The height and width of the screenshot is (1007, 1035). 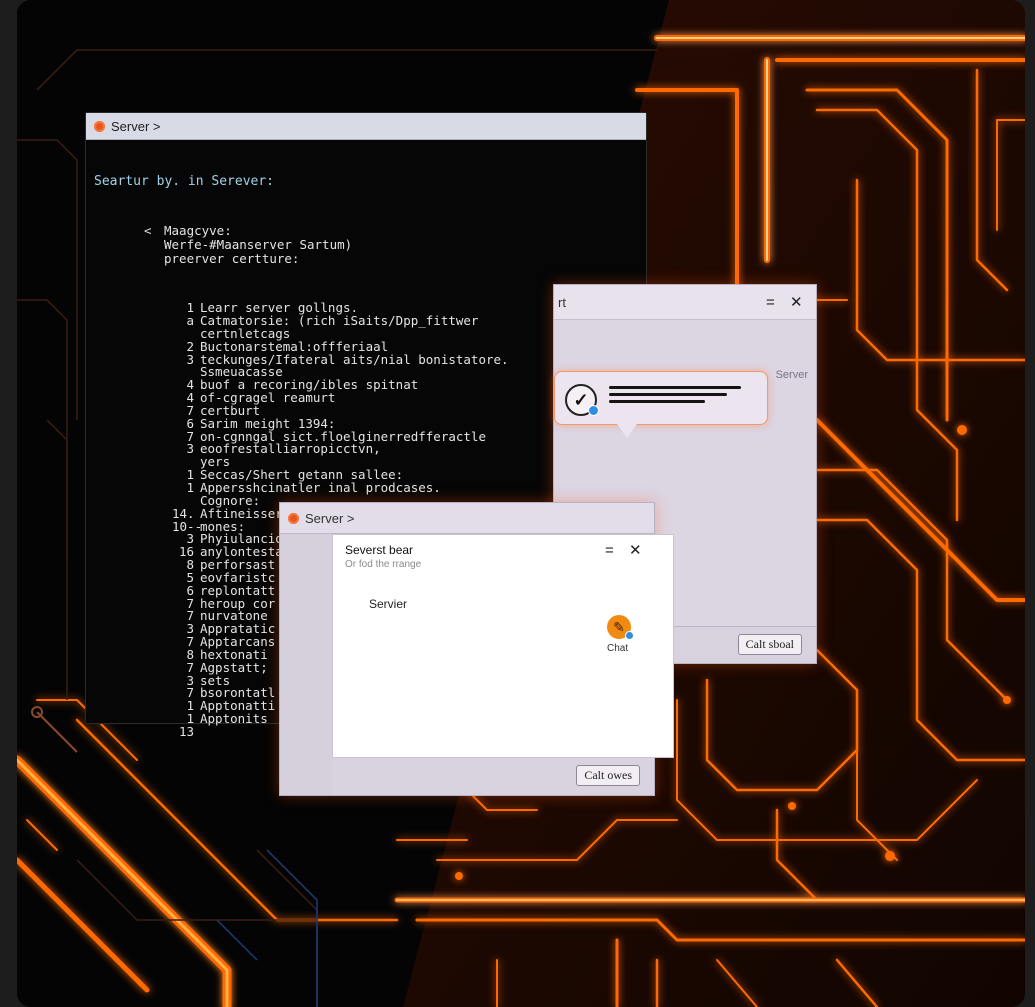 I want to click on terminal-prompt: Seartur by. in Serever:, so click(x=184, y=182).